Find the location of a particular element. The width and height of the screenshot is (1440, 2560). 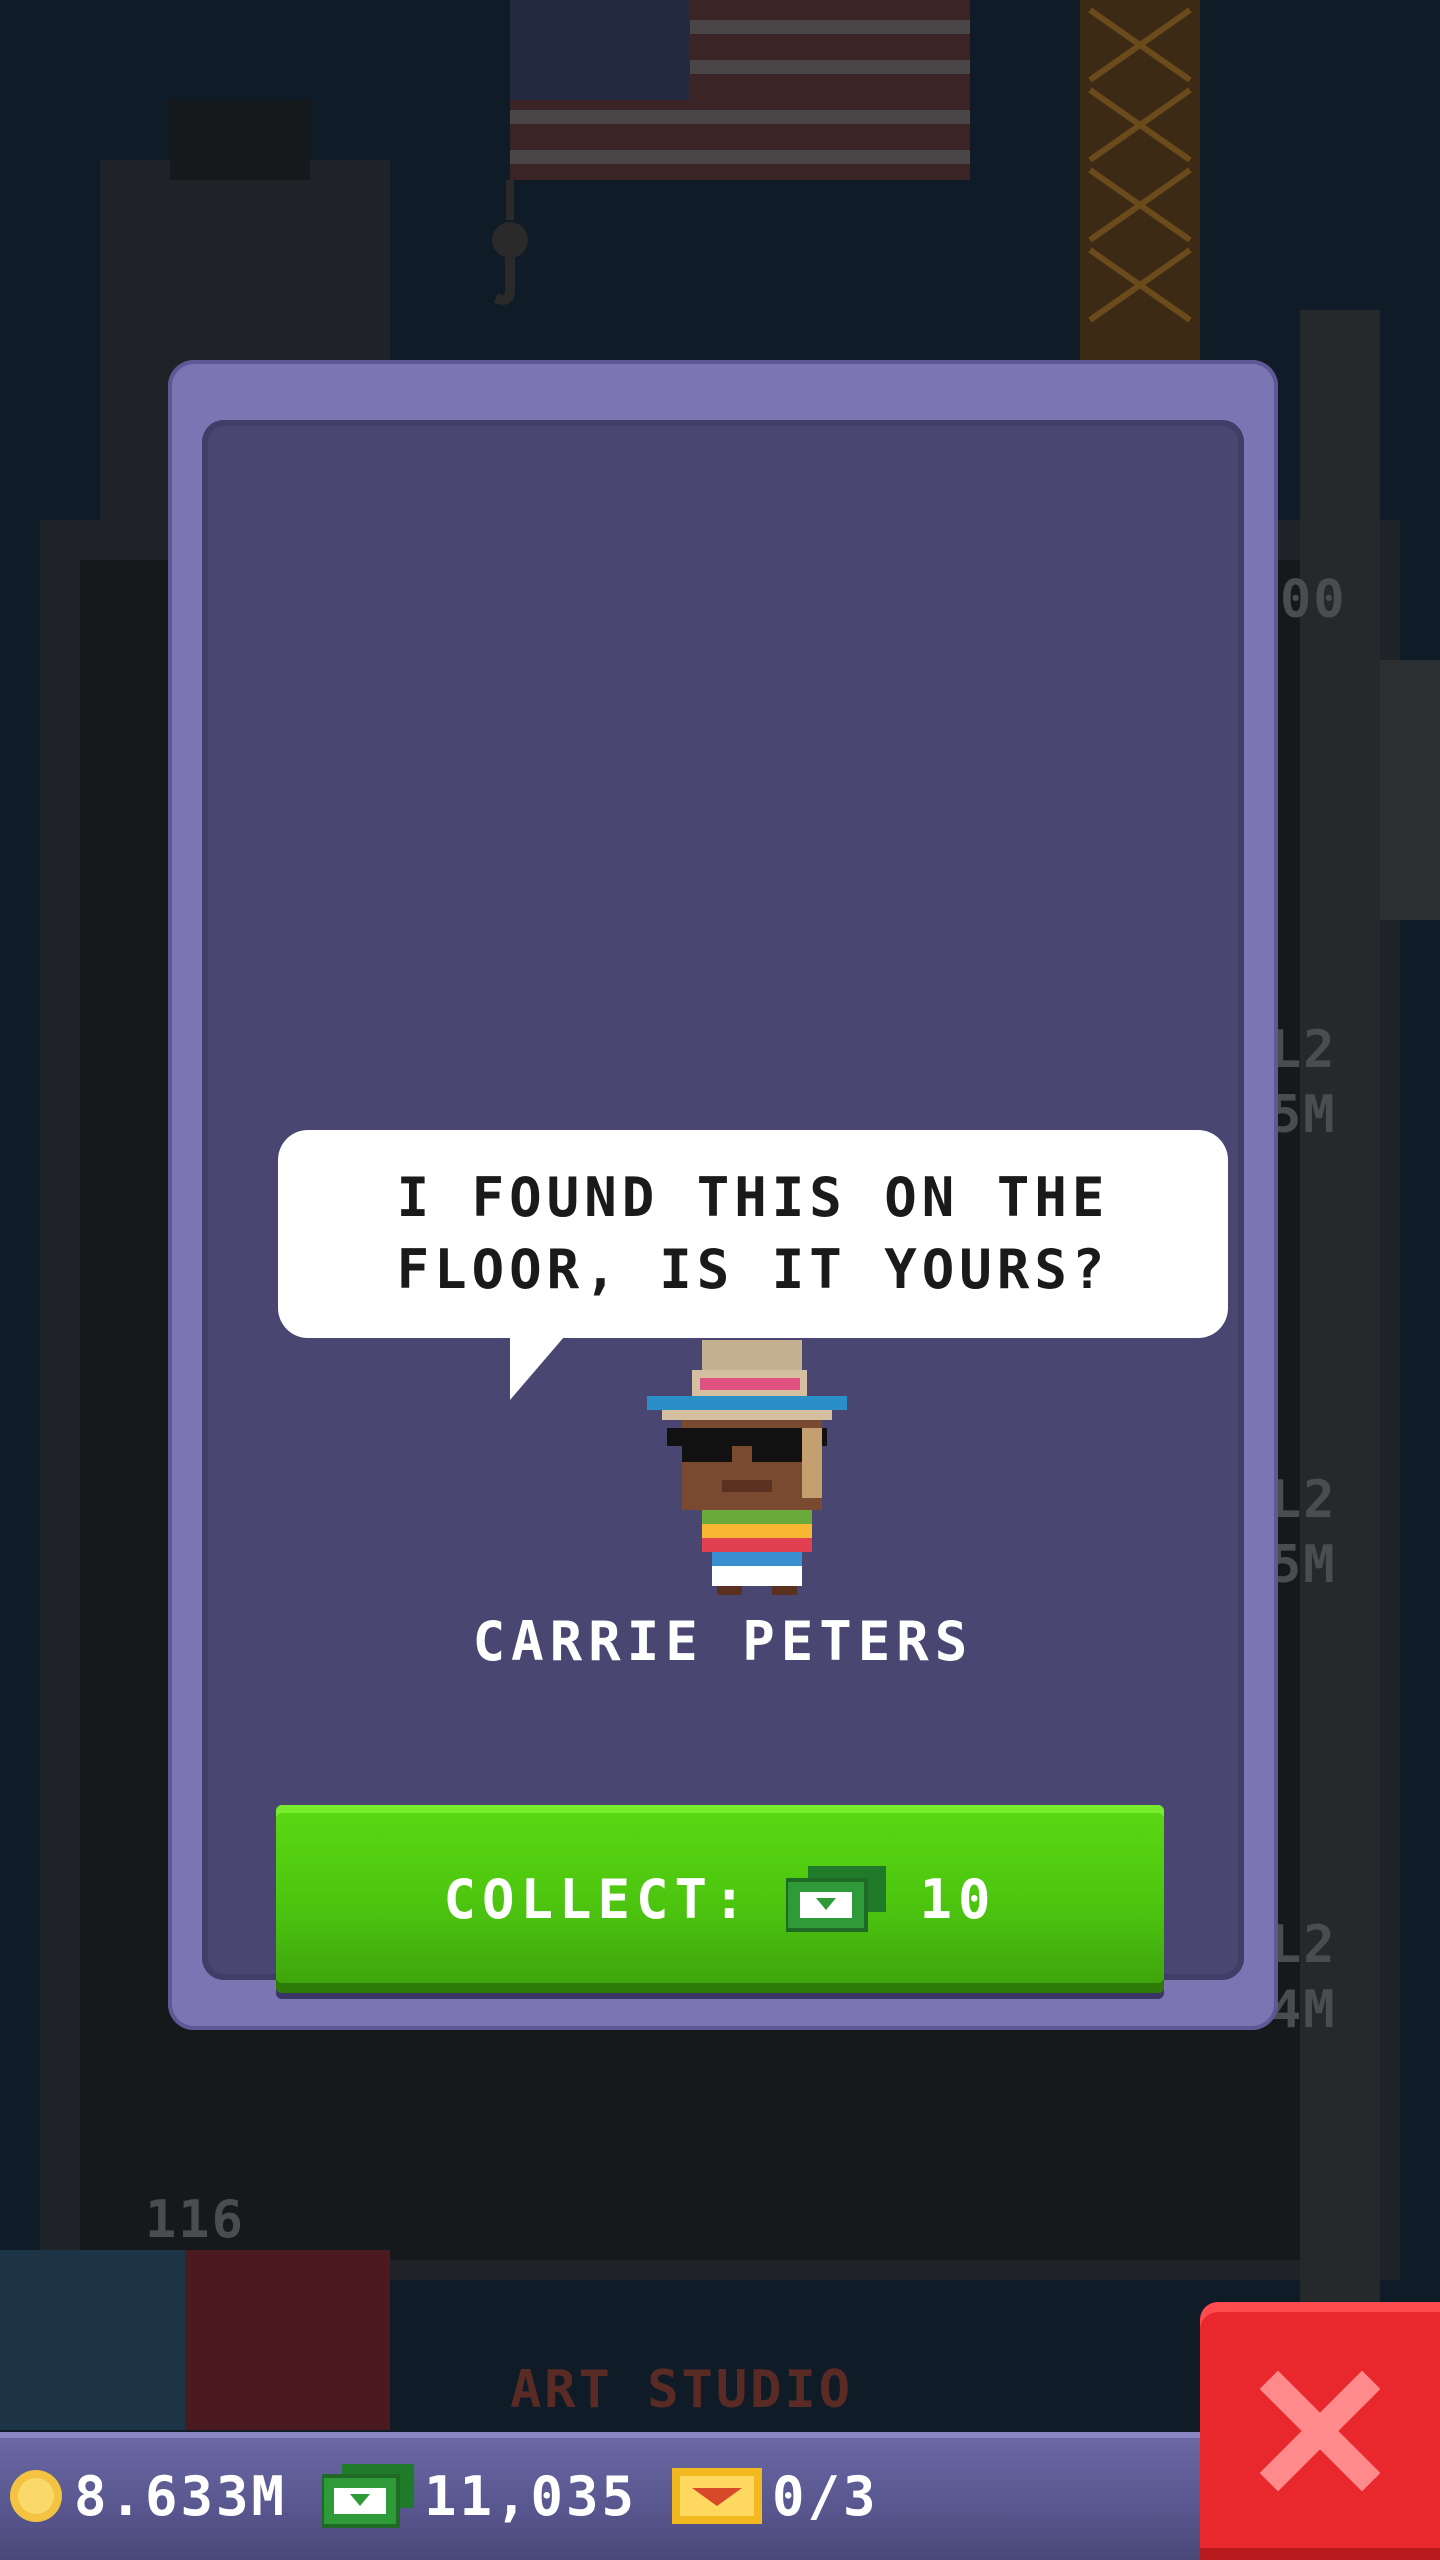

crane-icon is located at coordinates (1140, 180).